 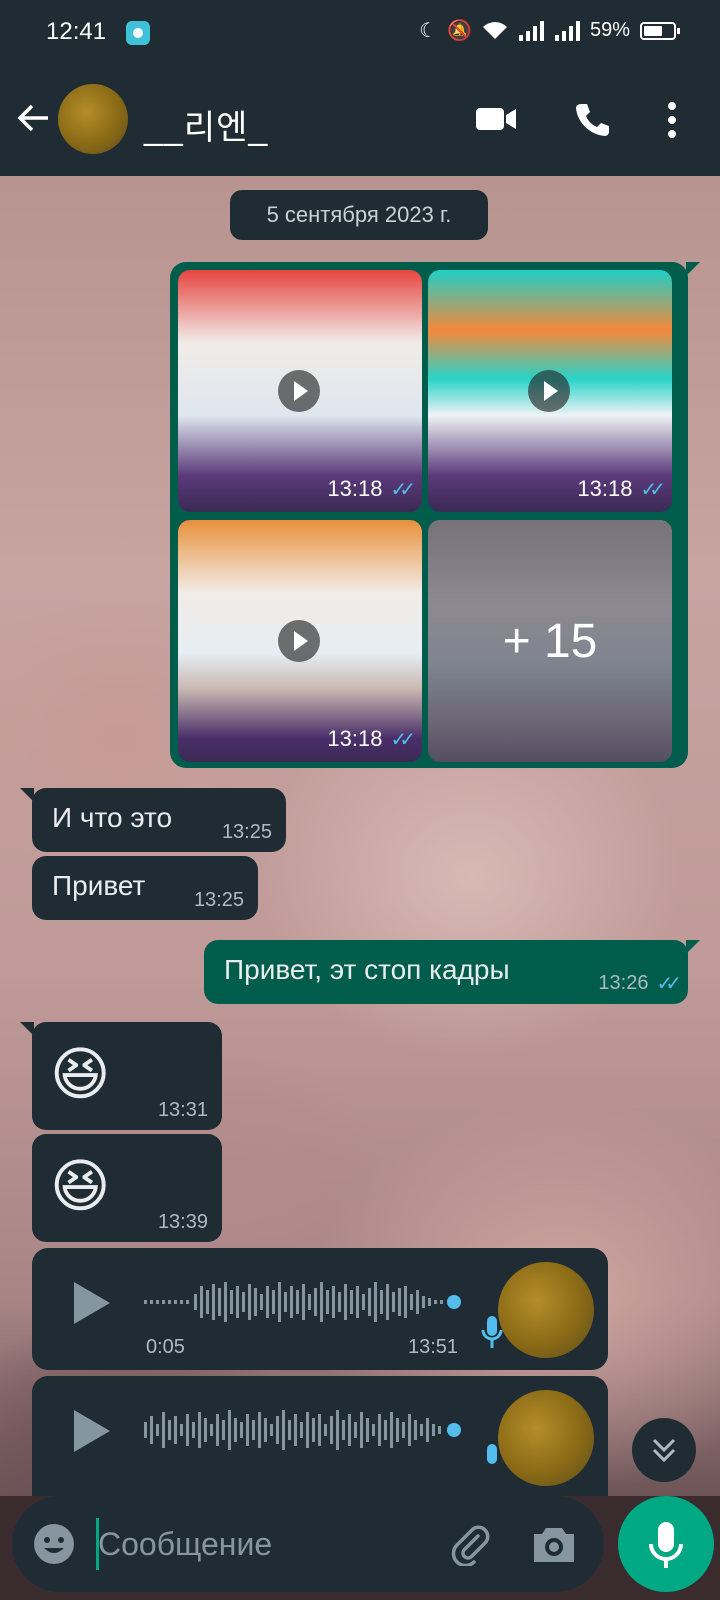 I want to click on signal-2-icon, so click(x=567, y=30).